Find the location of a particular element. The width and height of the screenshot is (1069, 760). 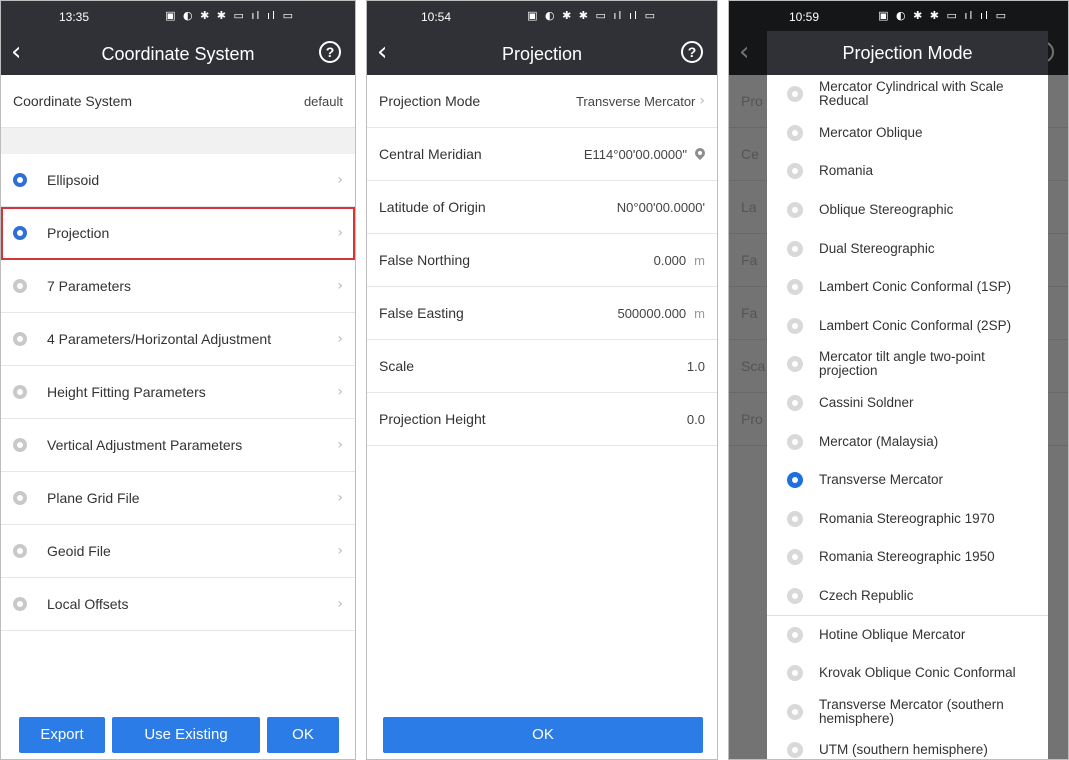

projection-option-label: Mercator tilt angle two-point projection is located at coordinates (902, 364).